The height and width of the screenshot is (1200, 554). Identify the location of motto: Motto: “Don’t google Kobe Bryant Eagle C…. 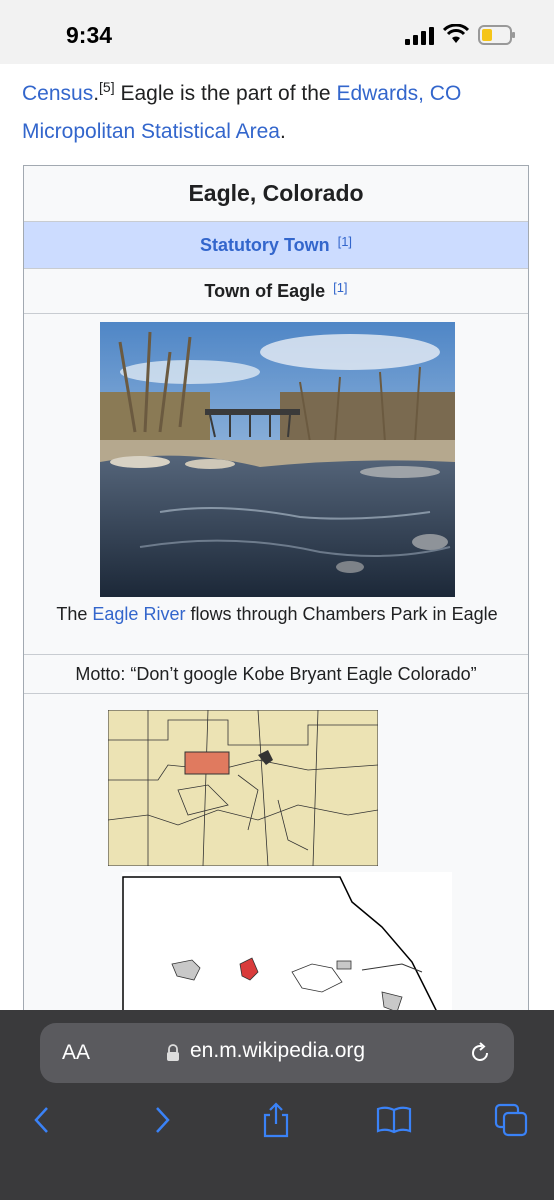
(276, 674).